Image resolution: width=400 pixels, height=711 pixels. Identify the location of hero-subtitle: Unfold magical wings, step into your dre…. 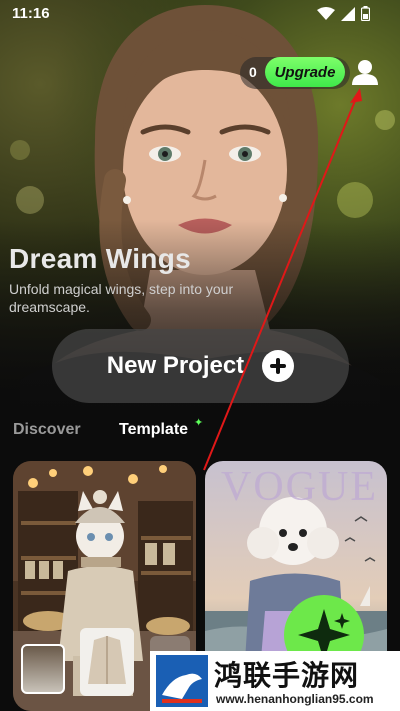
(121, 298).